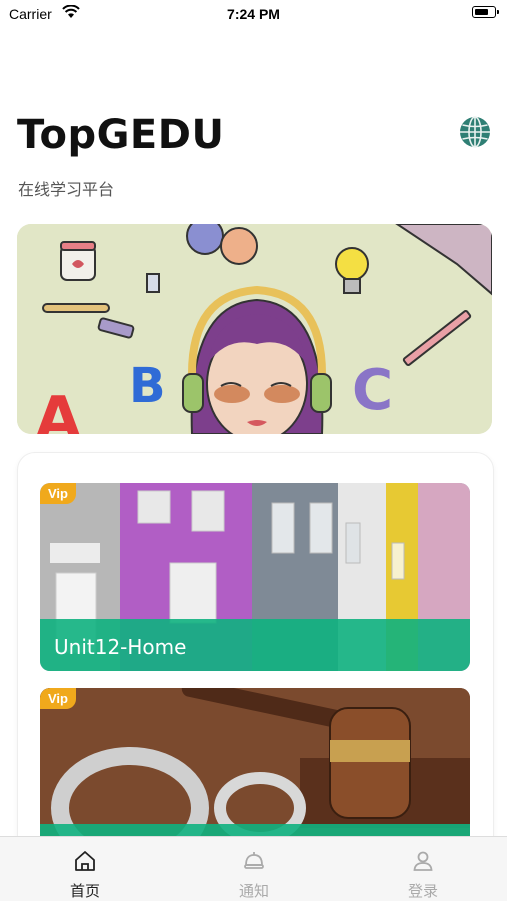  What do you see at coordinates (84, 891) in the screenshot?
I see `tab-label: 首页` at bounding box center [84, 891].